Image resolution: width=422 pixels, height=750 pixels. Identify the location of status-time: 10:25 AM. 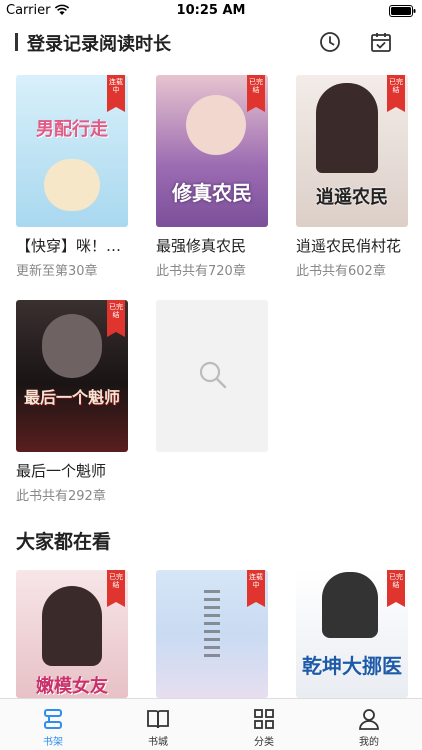
(211, 10).